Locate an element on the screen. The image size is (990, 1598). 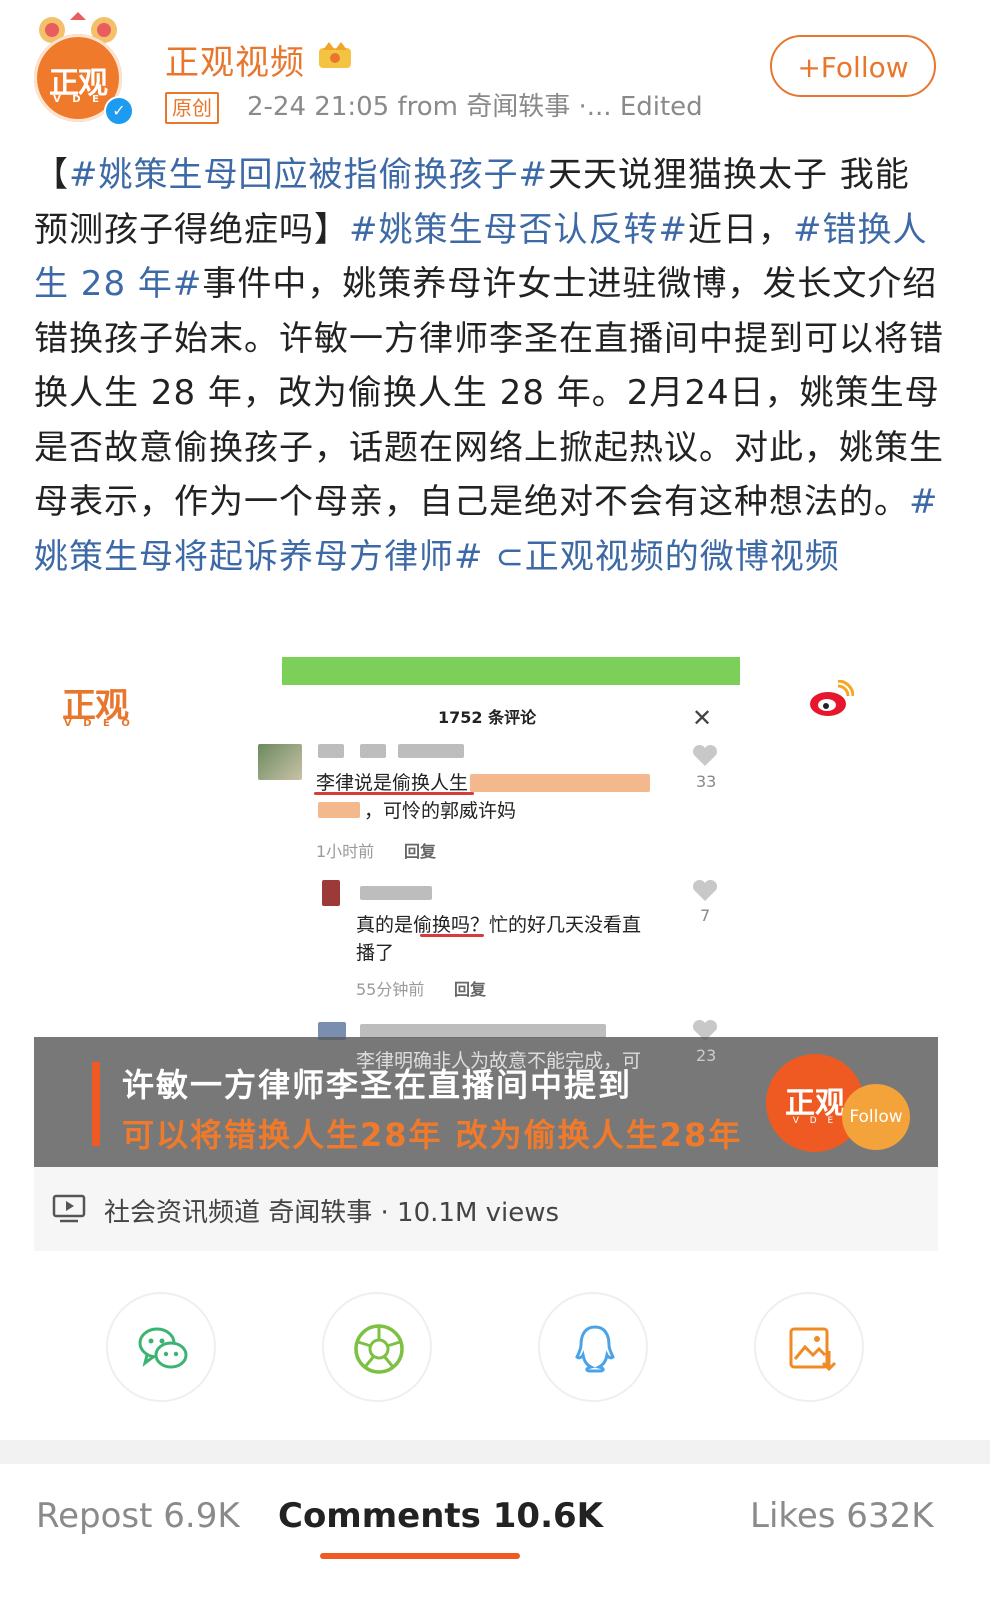
tab-repost: Repost 6.9K is located at coordinates (138, 1516).